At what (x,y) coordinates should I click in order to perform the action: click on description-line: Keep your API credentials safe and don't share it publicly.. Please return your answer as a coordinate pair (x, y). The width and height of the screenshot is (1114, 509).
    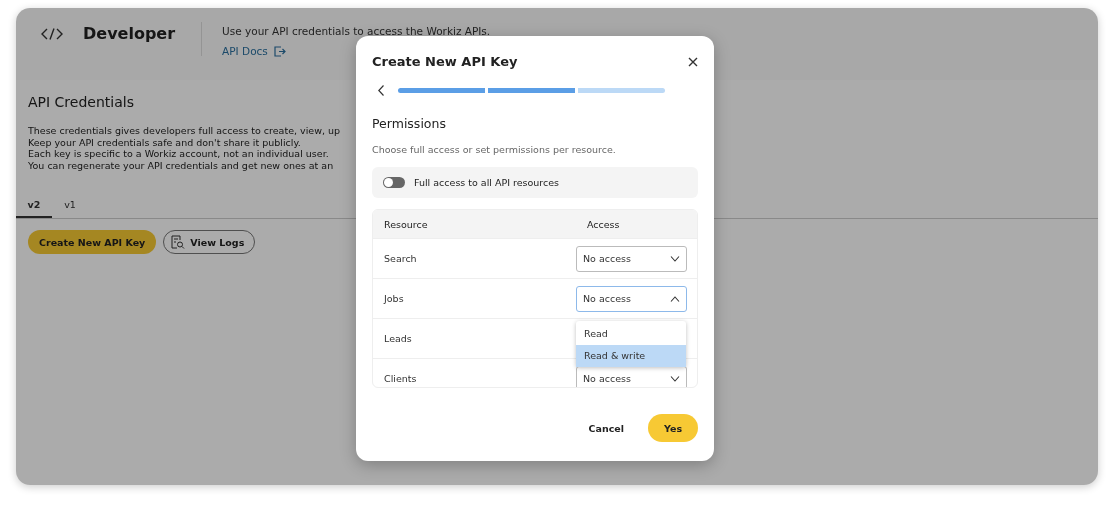
    Looking at the image, I should click on (165, 142).